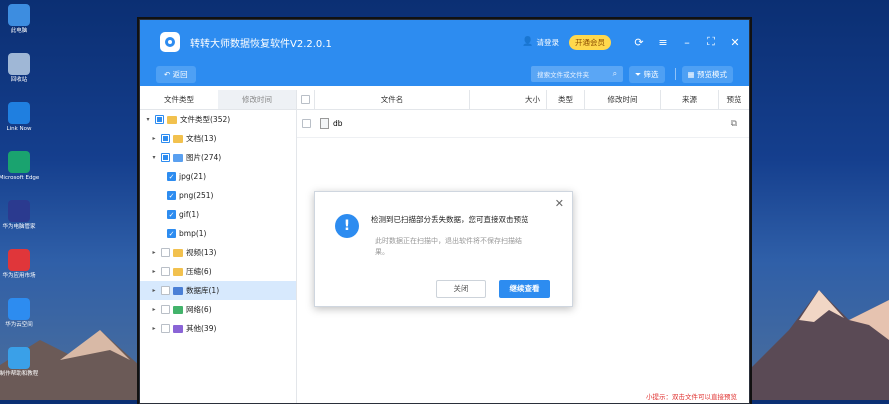  I want to click on app-logo-icon, so click(170, 42).